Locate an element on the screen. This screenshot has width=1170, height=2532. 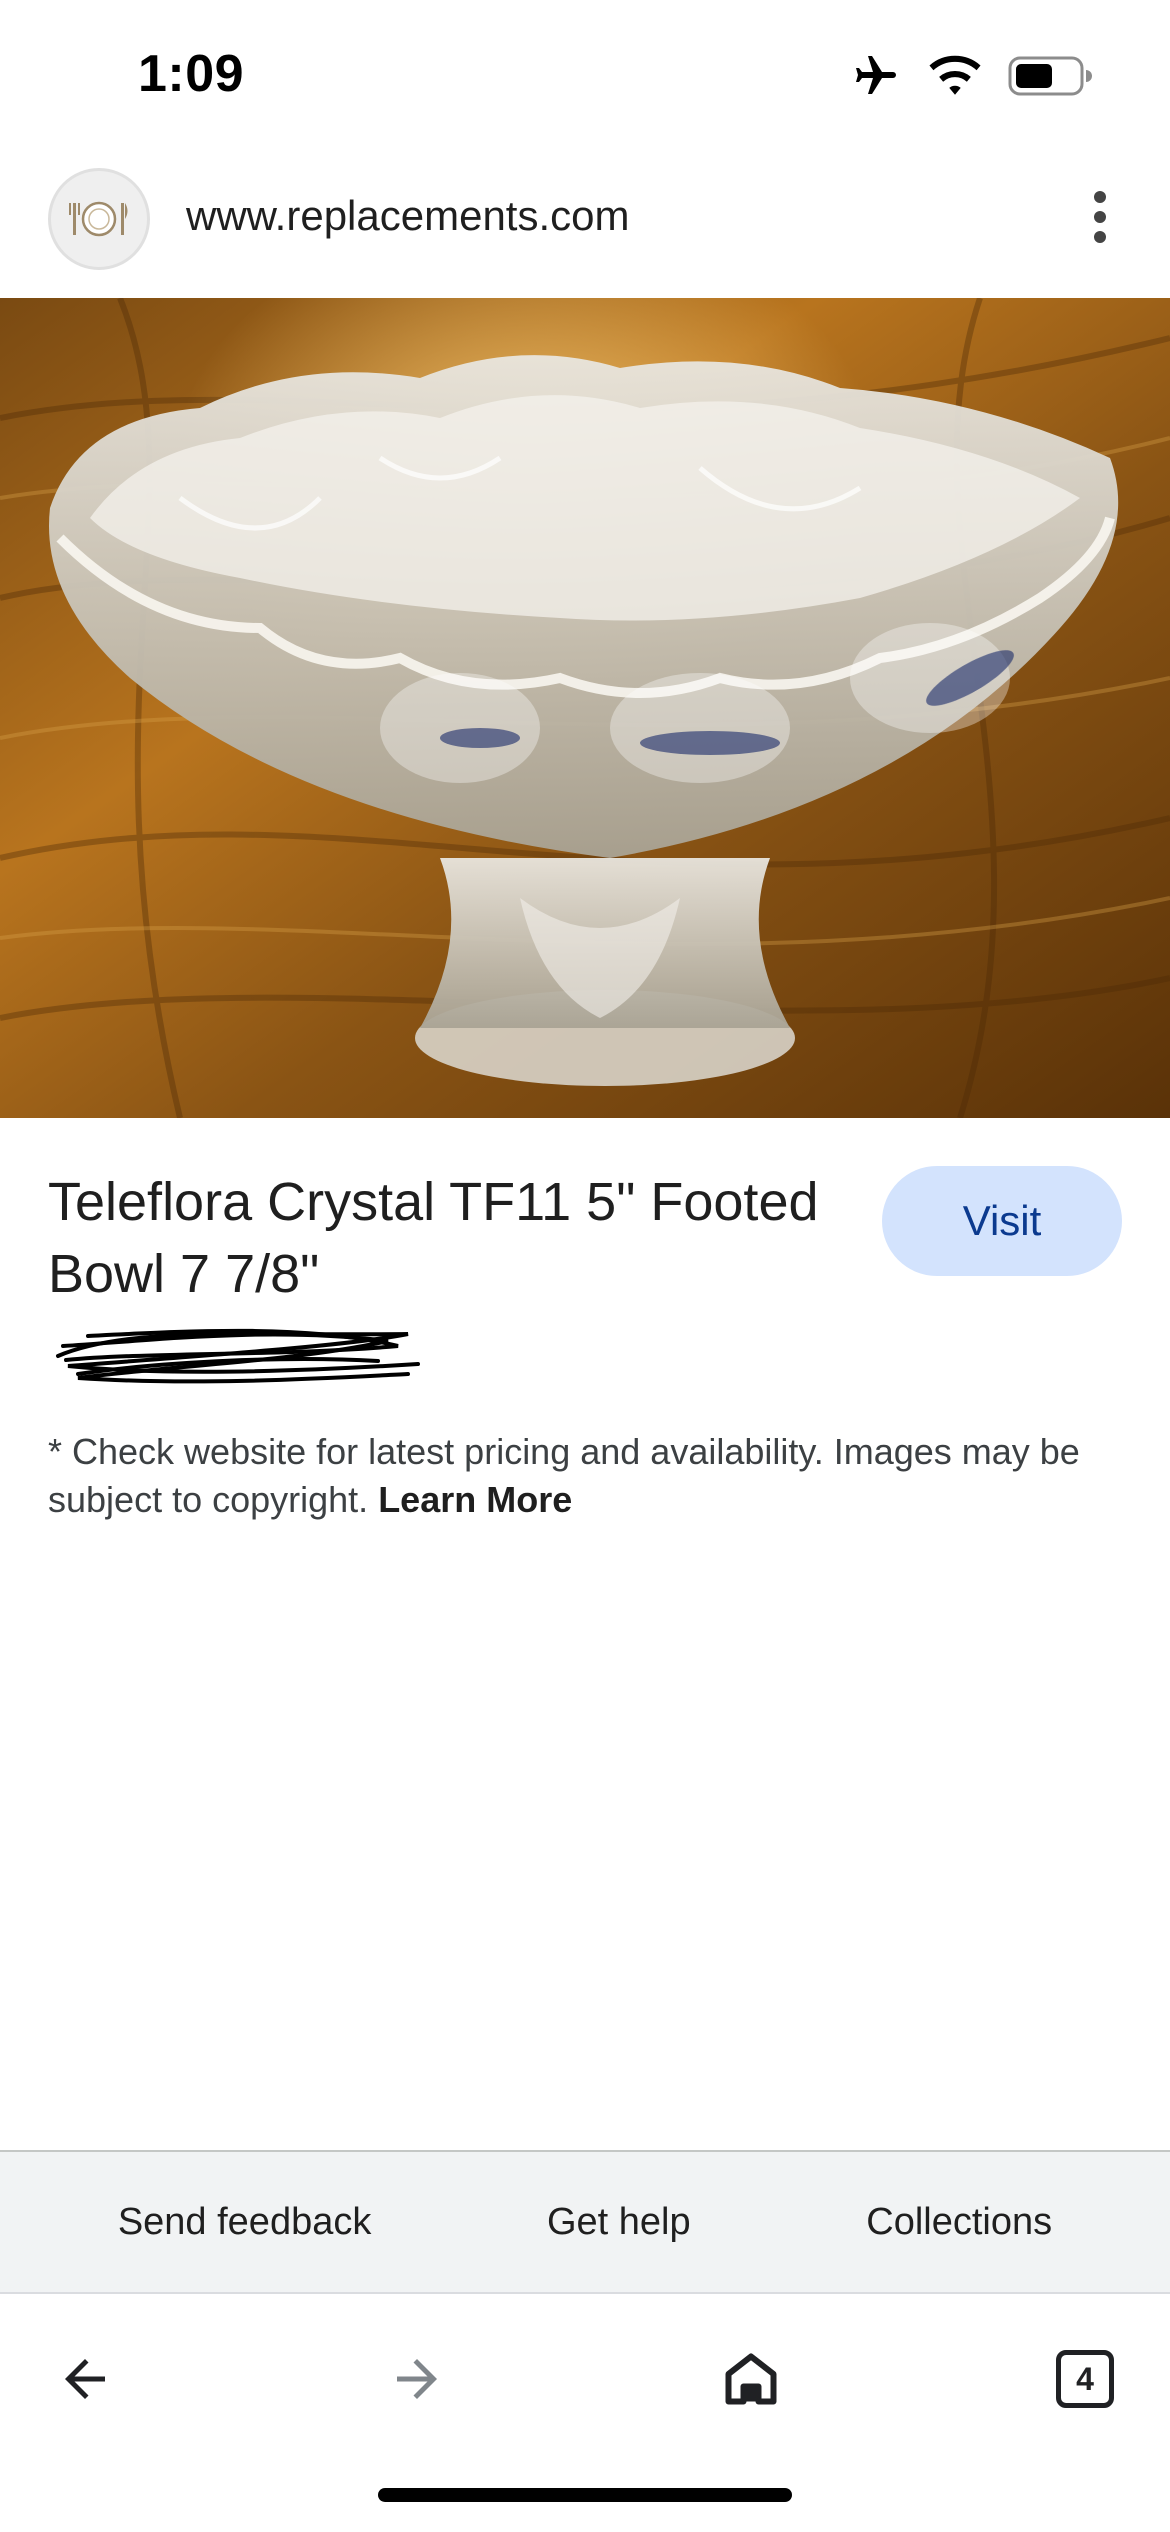
forward-button is located at coordinates (417, 2379).